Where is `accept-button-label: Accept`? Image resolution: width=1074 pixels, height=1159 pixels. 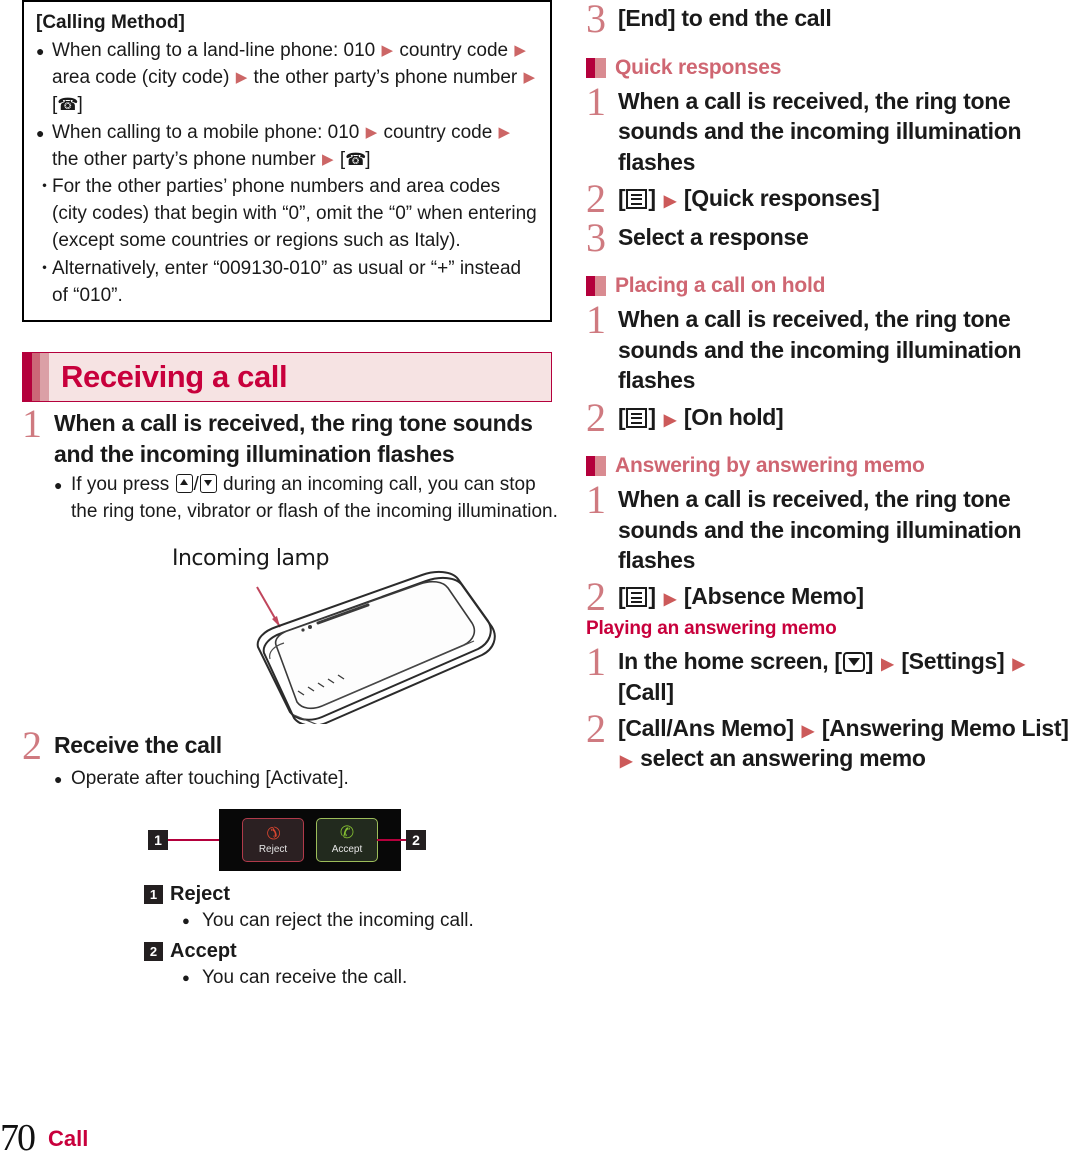
accept-button-label: Accept is located at coordinates (347, 850).